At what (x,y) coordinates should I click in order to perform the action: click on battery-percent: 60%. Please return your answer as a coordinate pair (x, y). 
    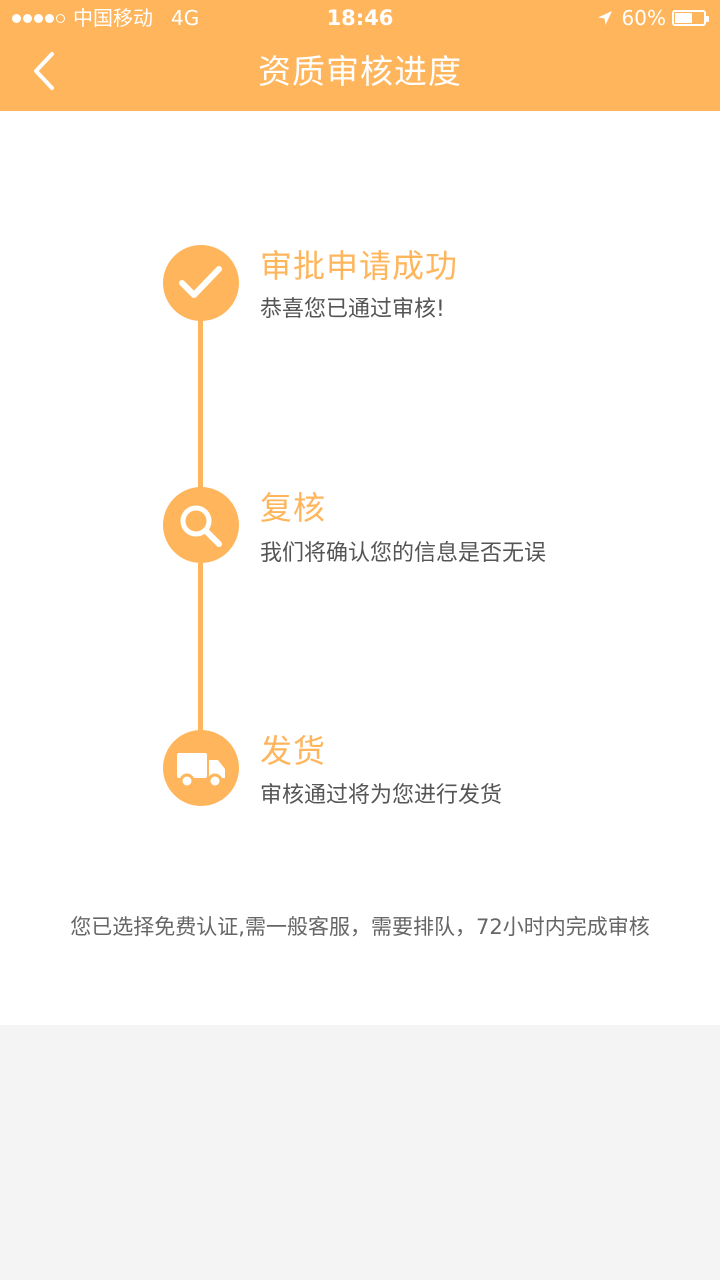
    Looking at the image, I should click on (643, 18).